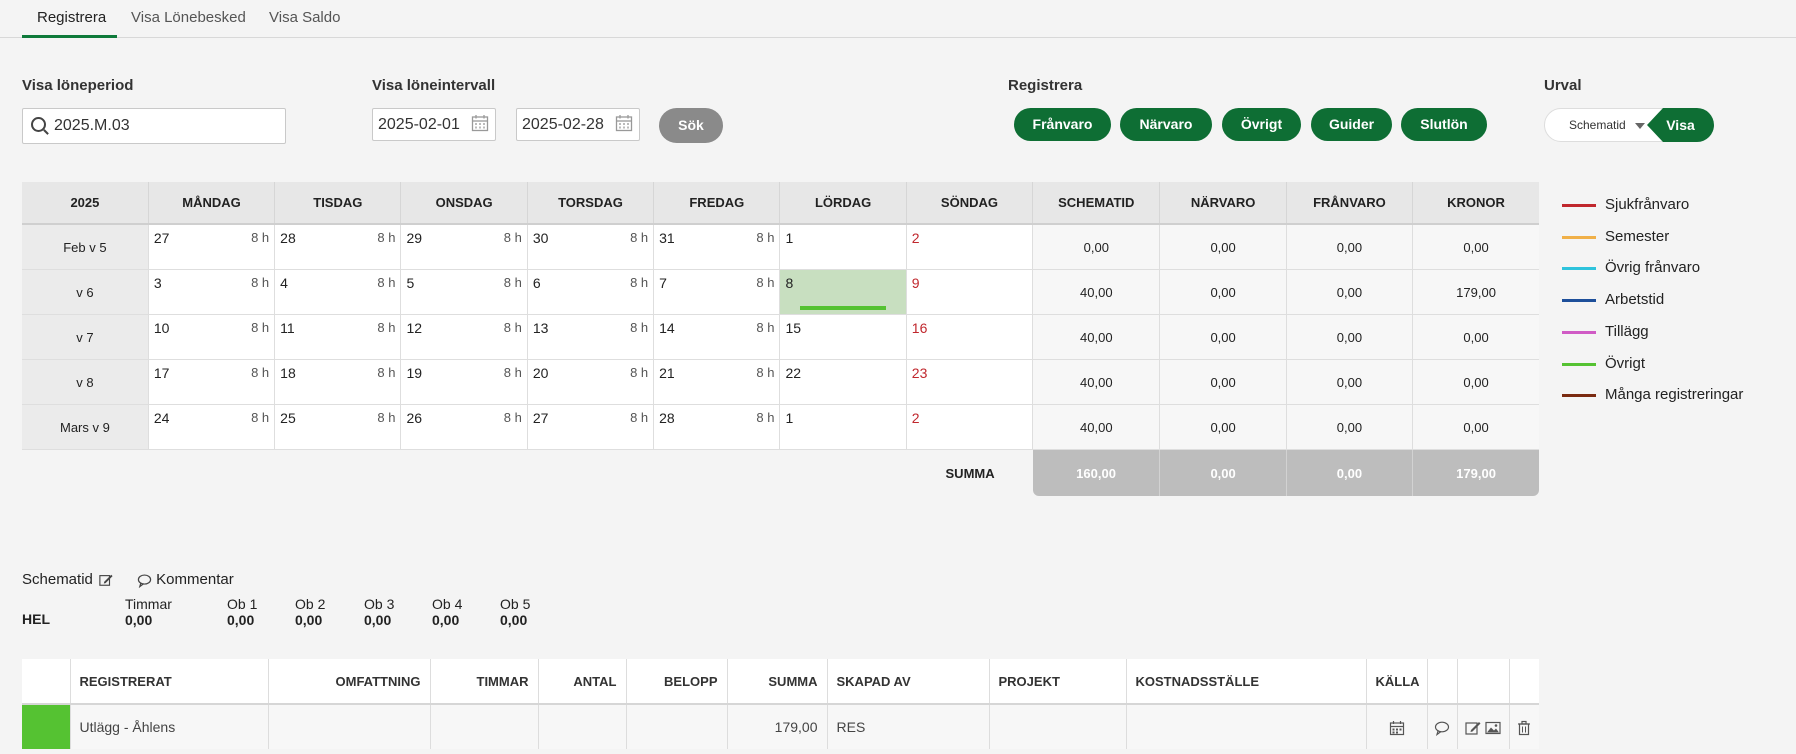  Describe the element at coordinates (591, 337) in the screenshot. I see `calendar-day-cell: 13 8 h` at that location.